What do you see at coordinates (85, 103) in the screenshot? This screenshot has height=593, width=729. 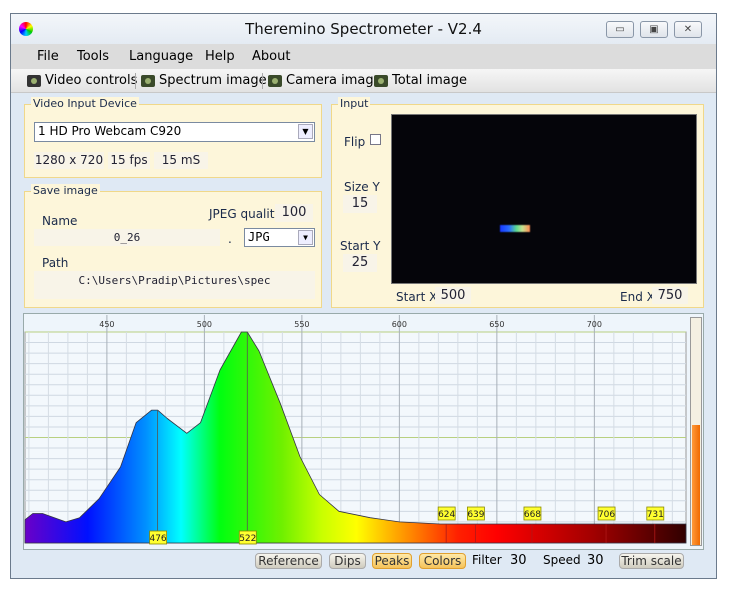 I see `video-input-label: Video Input Device` at bounding box center [85, 103].